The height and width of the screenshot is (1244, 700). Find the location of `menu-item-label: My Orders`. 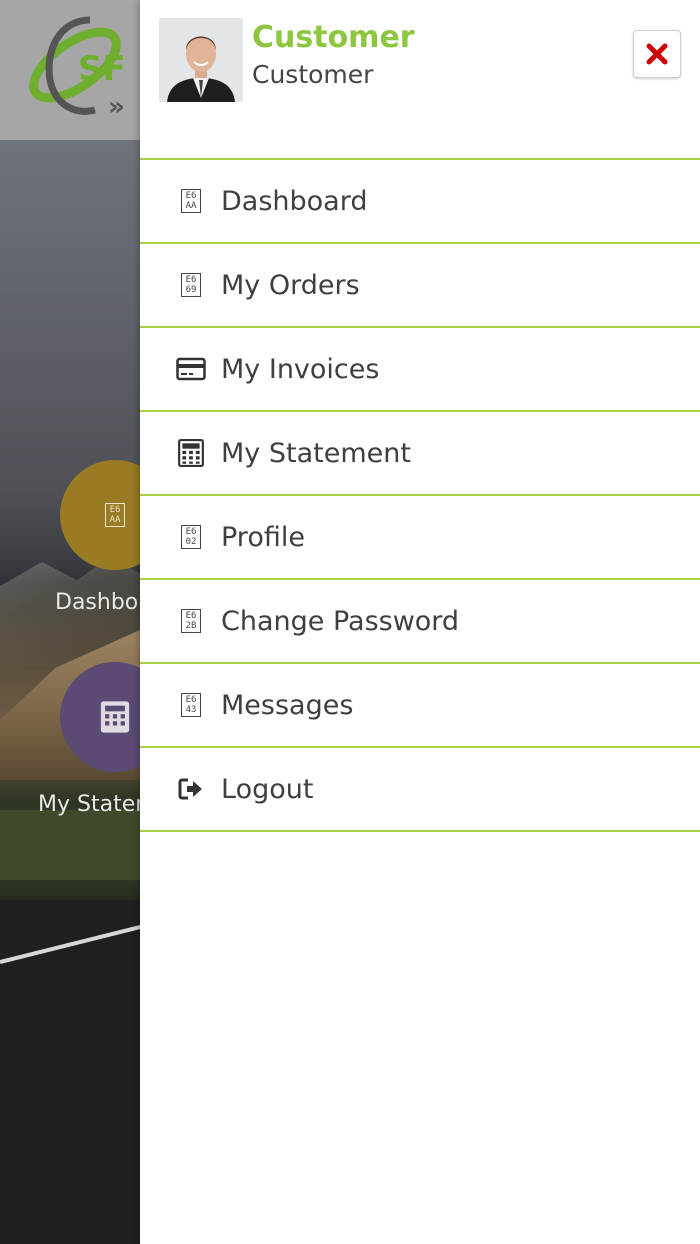

menu-item-label: My Orders is located at coordinates (290, 285).